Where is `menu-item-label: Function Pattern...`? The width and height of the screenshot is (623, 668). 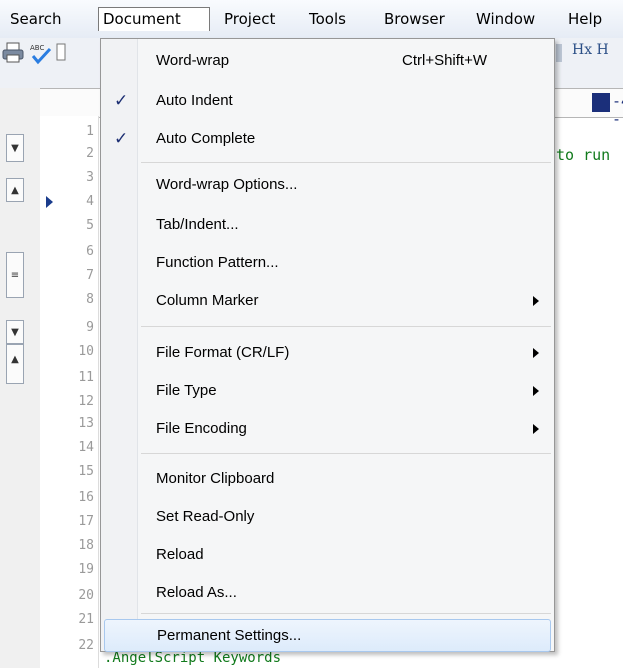
menu-item-label: Function Pattern... is located at coordinates (217, 262).